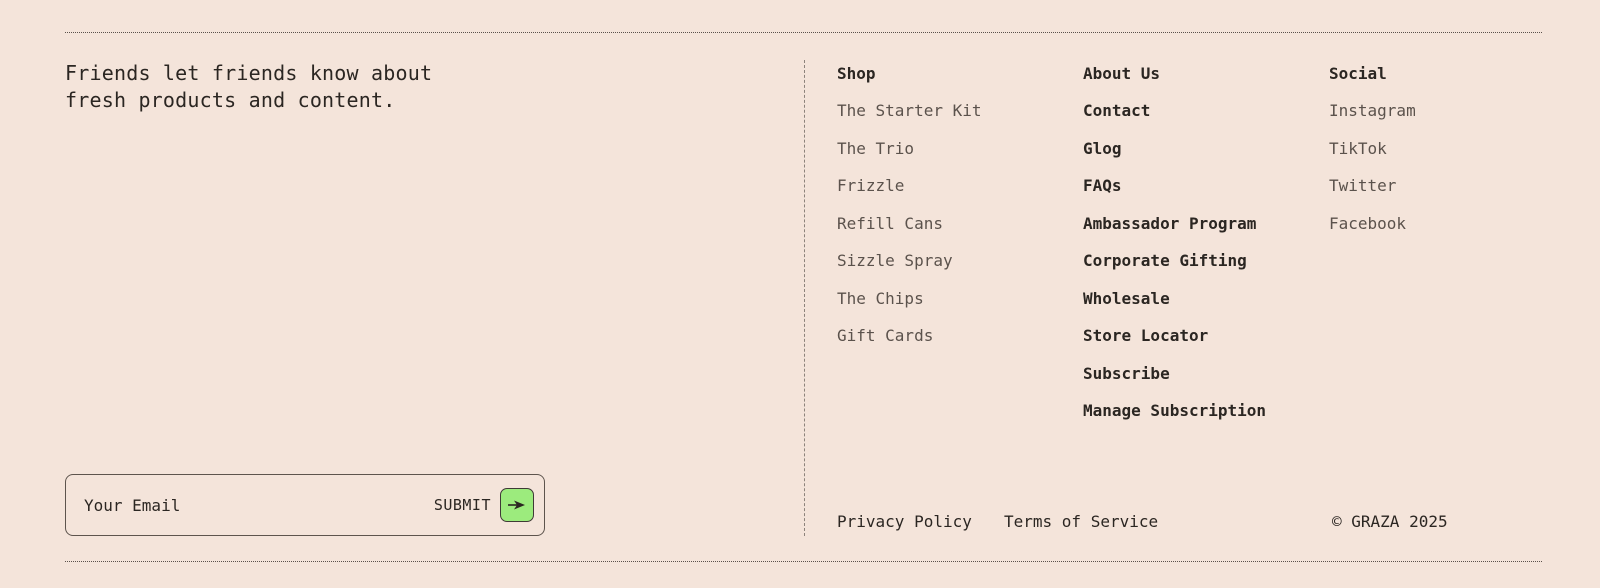  Describe the element at coordinates (1174, 304) in the screenshot. I see `about-link-wholesale: Wholesale` at that location.